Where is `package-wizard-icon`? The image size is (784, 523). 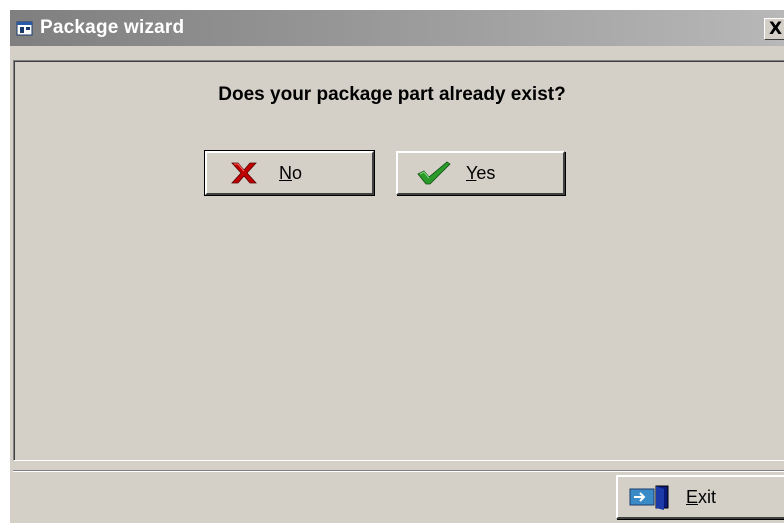 package-wizard-icon is located at coordinates (25, 28).